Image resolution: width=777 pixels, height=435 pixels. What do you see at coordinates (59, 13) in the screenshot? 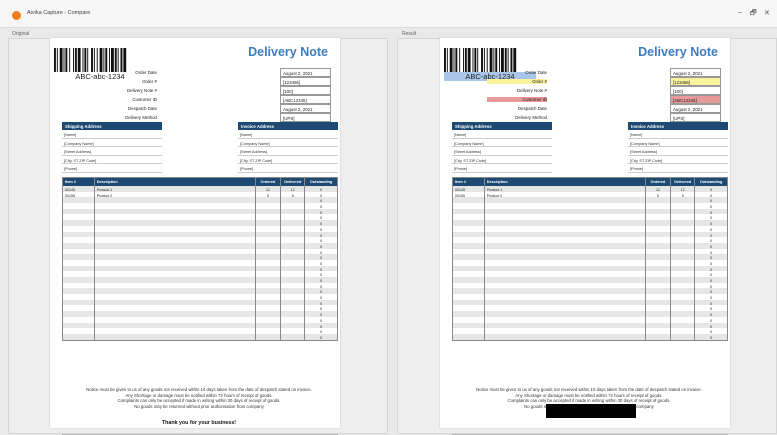
I see `window-title: Aivika Capture - Compare` at bounding box center [59, 13].